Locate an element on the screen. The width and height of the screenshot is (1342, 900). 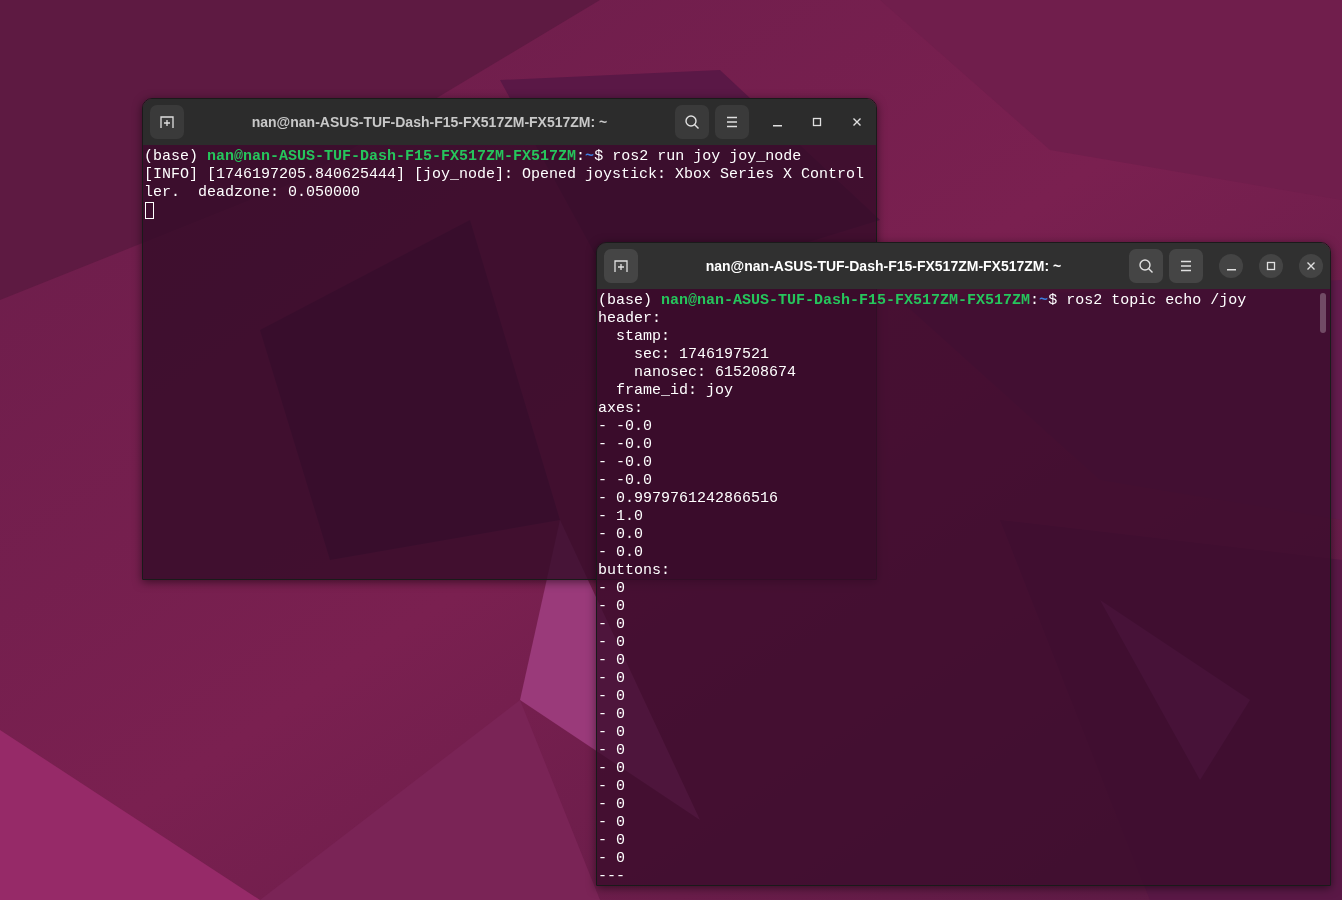
close-button is located at coordinates (1311, 266).